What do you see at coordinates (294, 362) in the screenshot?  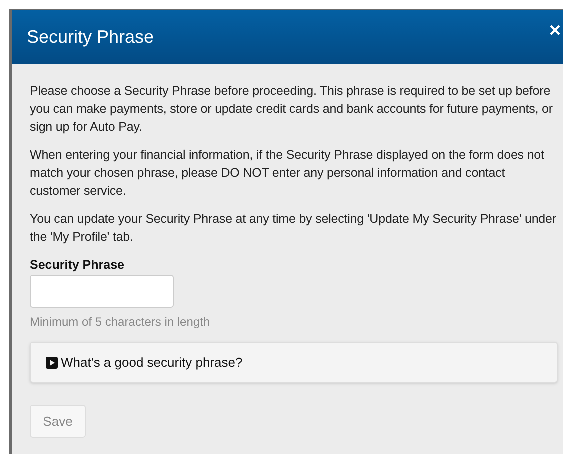 I see `expander-panel: What's a good security phrase?` at bounding box center [294, 362].